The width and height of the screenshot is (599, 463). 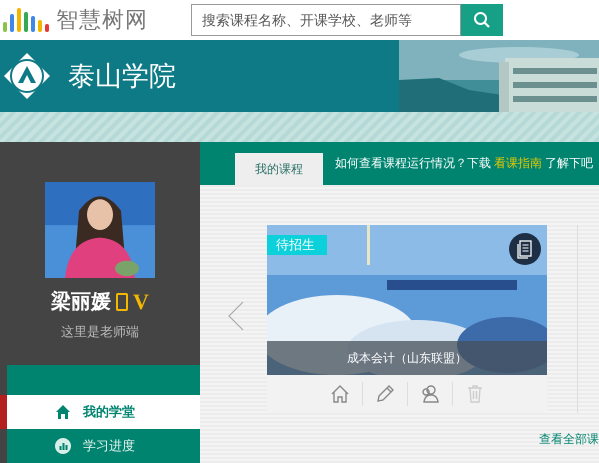 I want to click on phone-icon, so click(x=122, y=301).